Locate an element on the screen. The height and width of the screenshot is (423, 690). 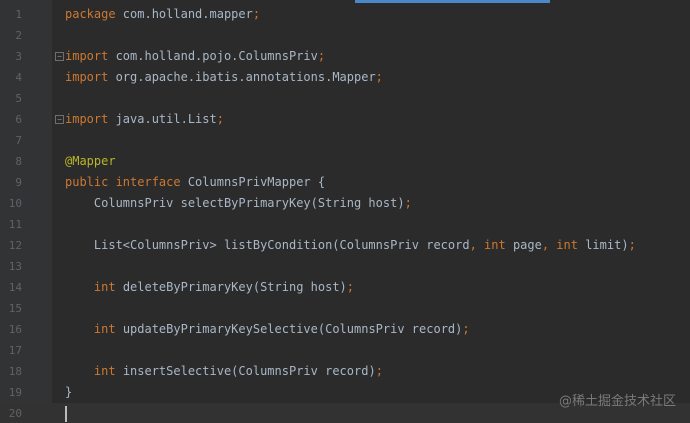
code-line: 13 is located at coordinates (345, 266).